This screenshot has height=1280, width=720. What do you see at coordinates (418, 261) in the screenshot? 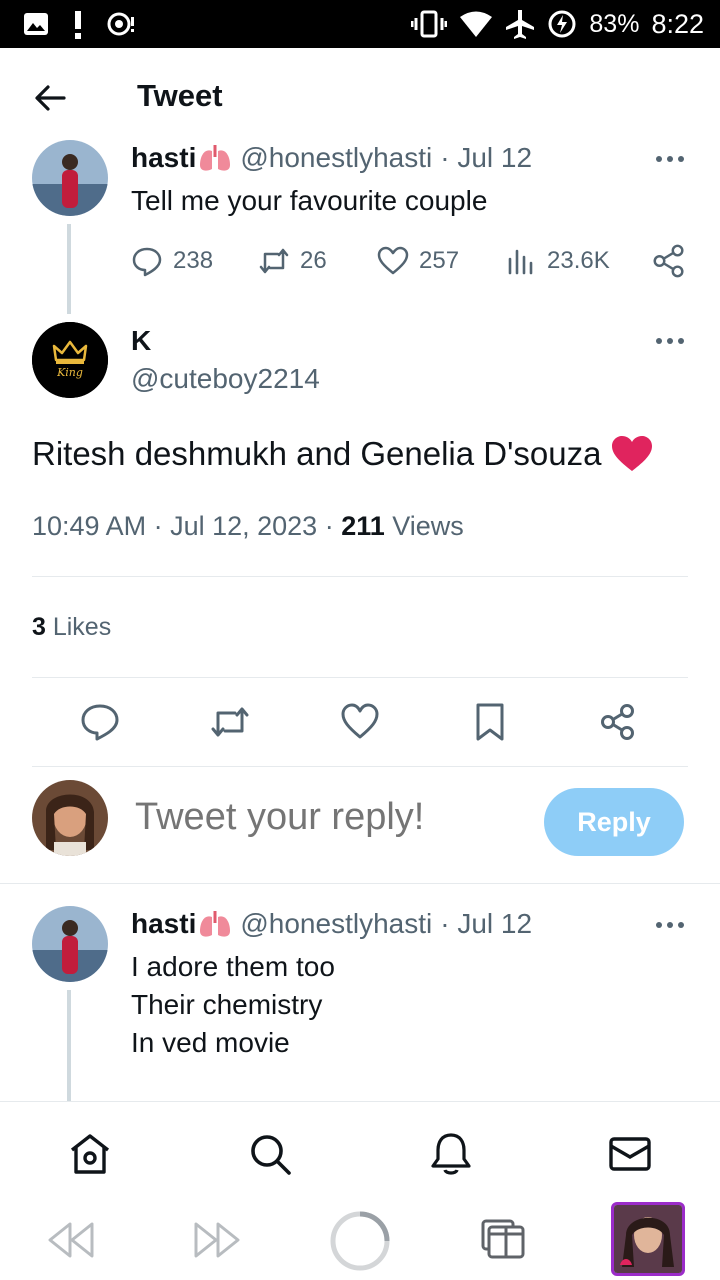
I see `like-count-button: 257` at bounding box center [418, 261].